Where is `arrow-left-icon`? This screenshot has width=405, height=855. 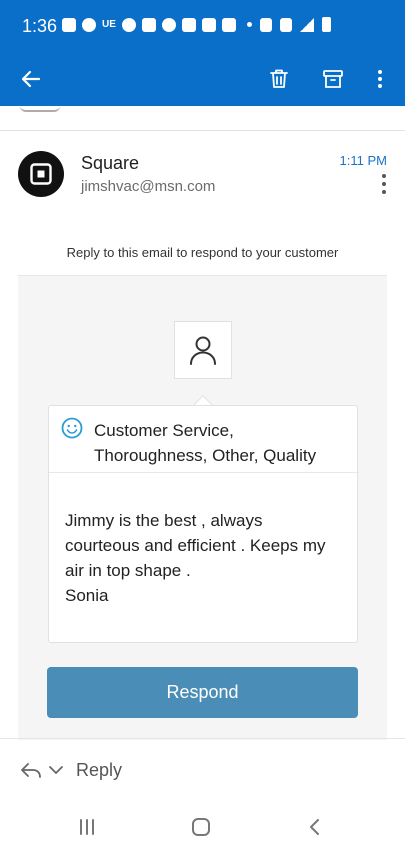 arrow-left-icon is located at coordinates (31, 79).